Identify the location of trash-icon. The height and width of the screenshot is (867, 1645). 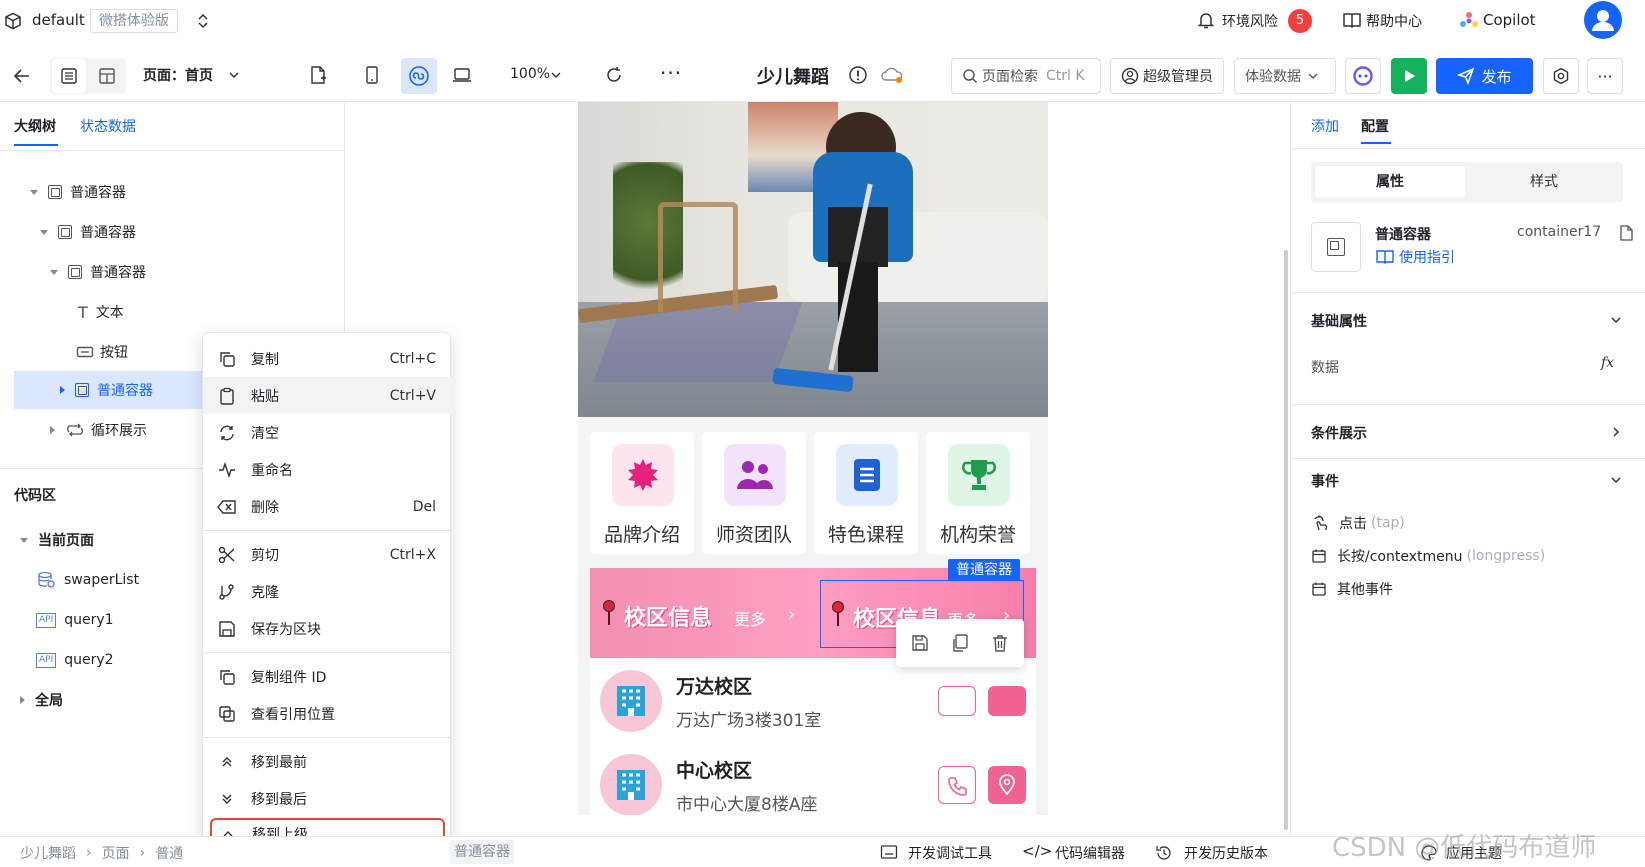
(1000, 643).